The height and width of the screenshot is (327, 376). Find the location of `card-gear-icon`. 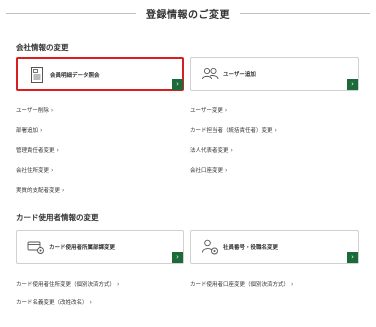

card-gear-icon is located at coordinates (36, 247).